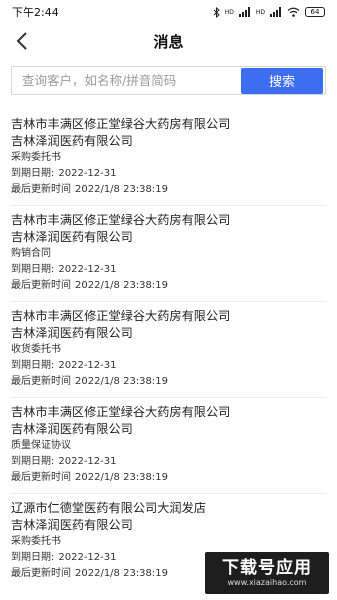 This screenshot has width=337, height=600. Describe the element at coordinates (229, 12) in the screenshot. I see `signal-label-1: HD` at that location.